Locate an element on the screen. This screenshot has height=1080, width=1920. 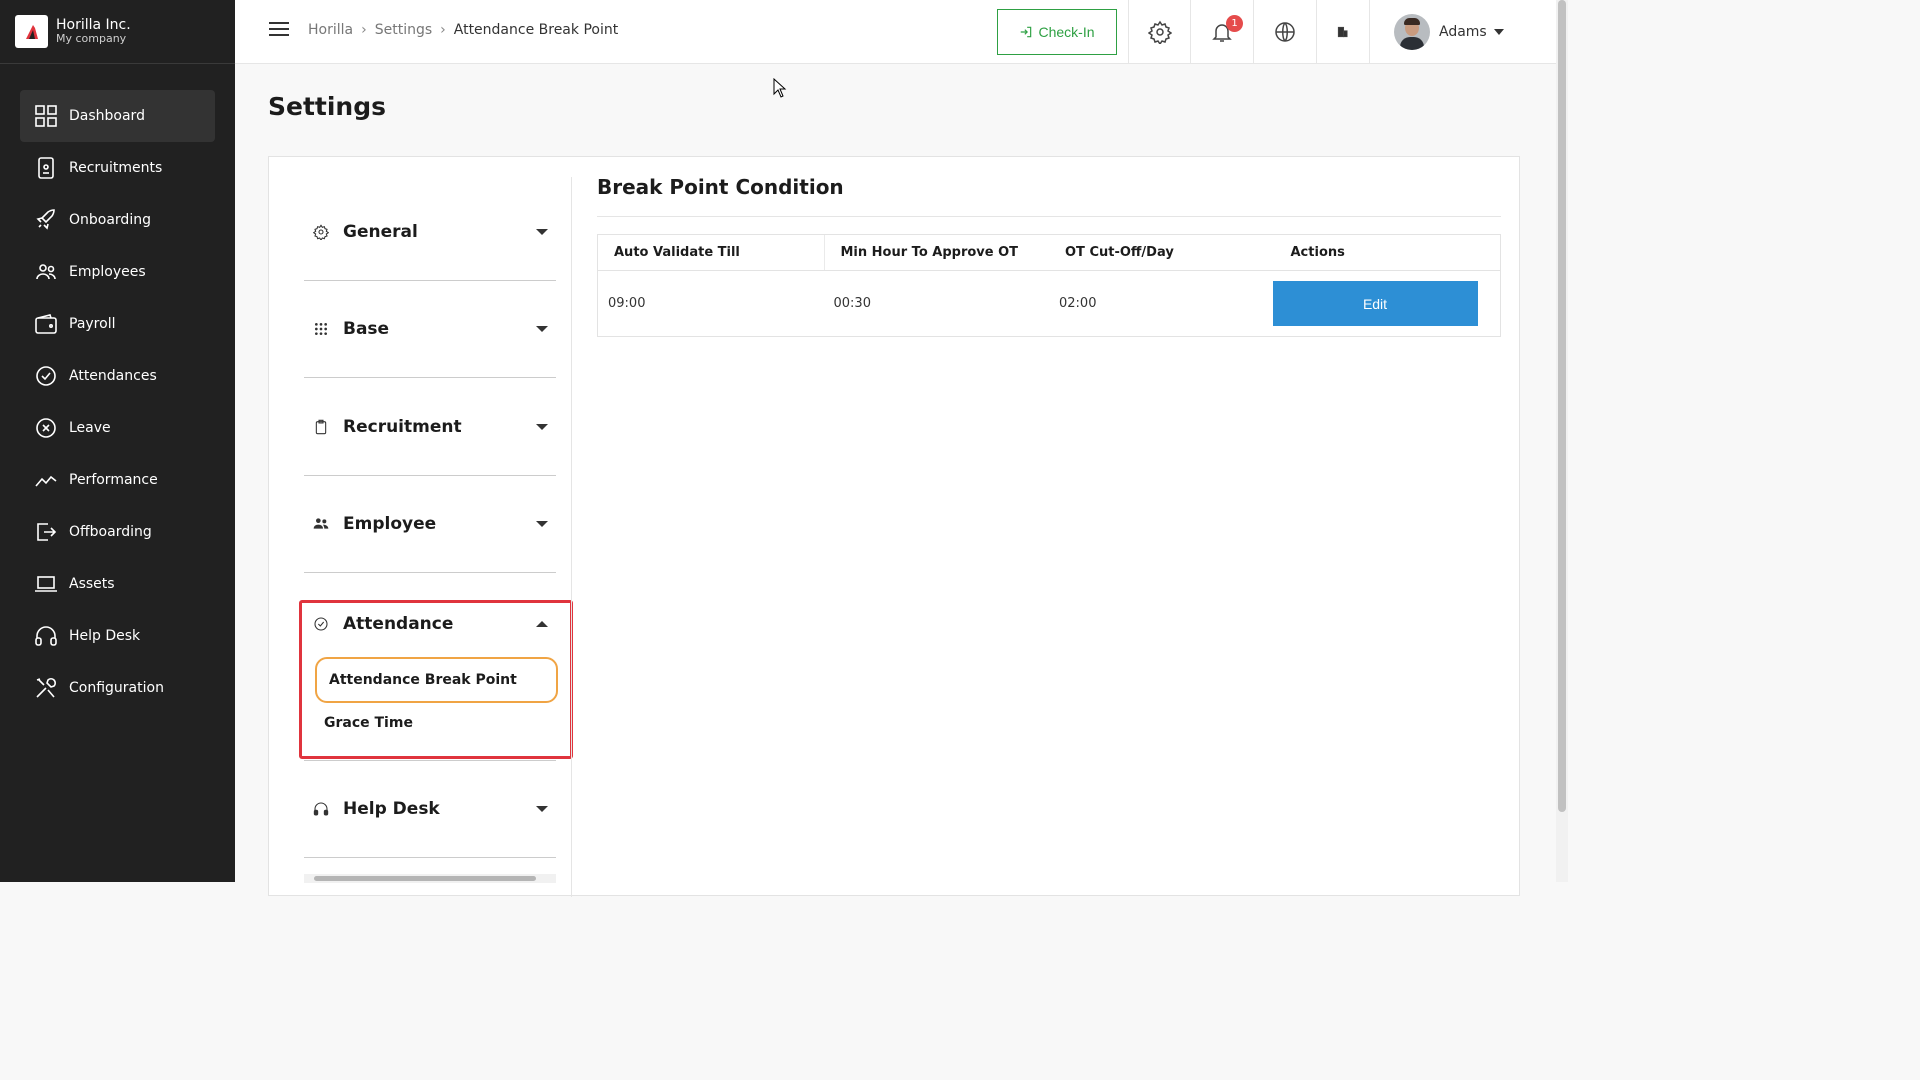
sidebar-item-offboarding: Offboarding is located at coordinates (117, 532).